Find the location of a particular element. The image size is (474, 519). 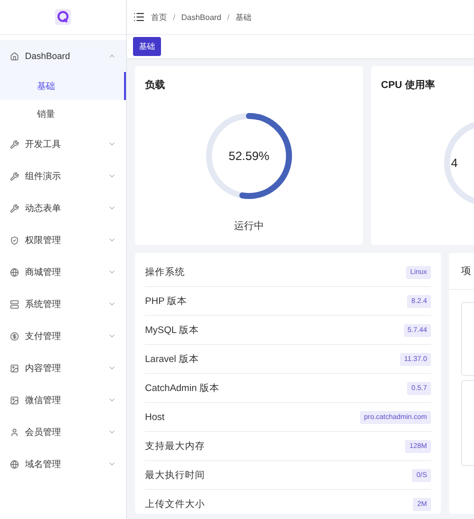

sidebar-item: 动态表单 is located at coordinates (63, 208).